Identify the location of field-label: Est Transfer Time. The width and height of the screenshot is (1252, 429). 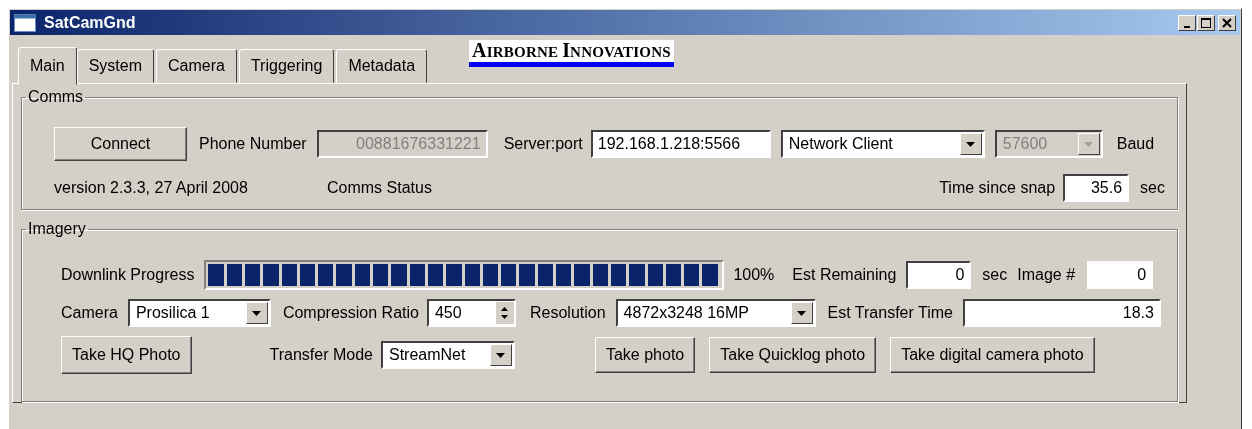
(890, 313).